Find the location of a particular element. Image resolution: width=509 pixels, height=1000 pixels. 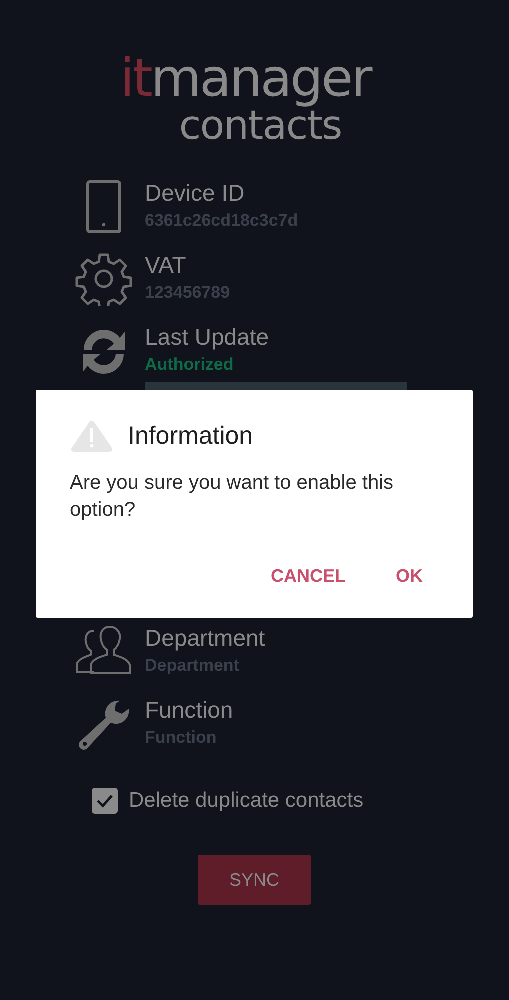

dialog-message: Are you sure you want to enable this option? is located at coordinates (232, 497).